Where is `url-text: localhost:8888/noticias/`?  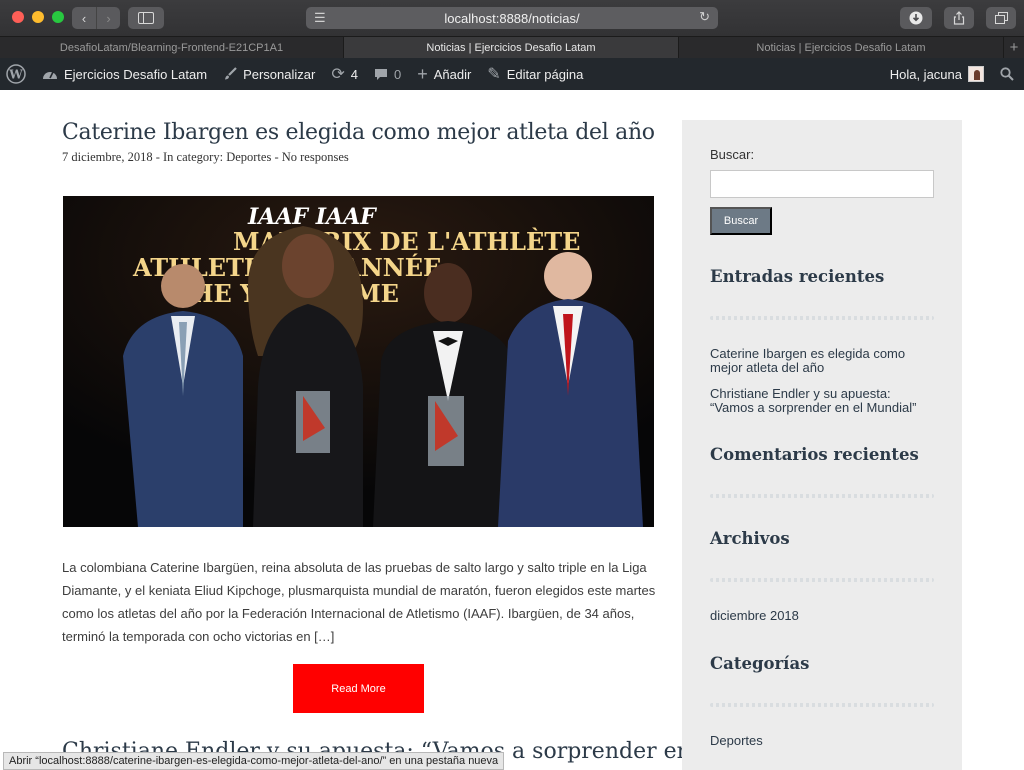
url-text: localhost:8888/noticias/ is located at coordinates (512, 18).